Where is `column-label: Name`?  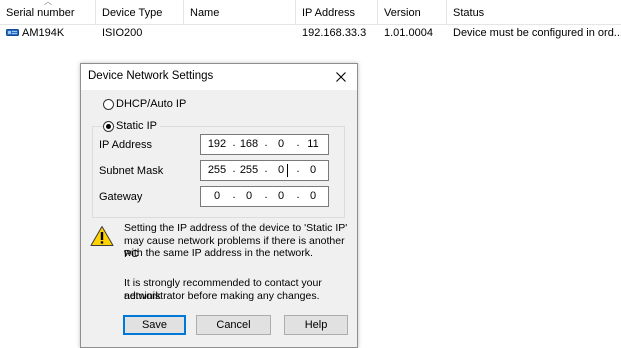 column-label: Name is located at coordinates (205, 13).